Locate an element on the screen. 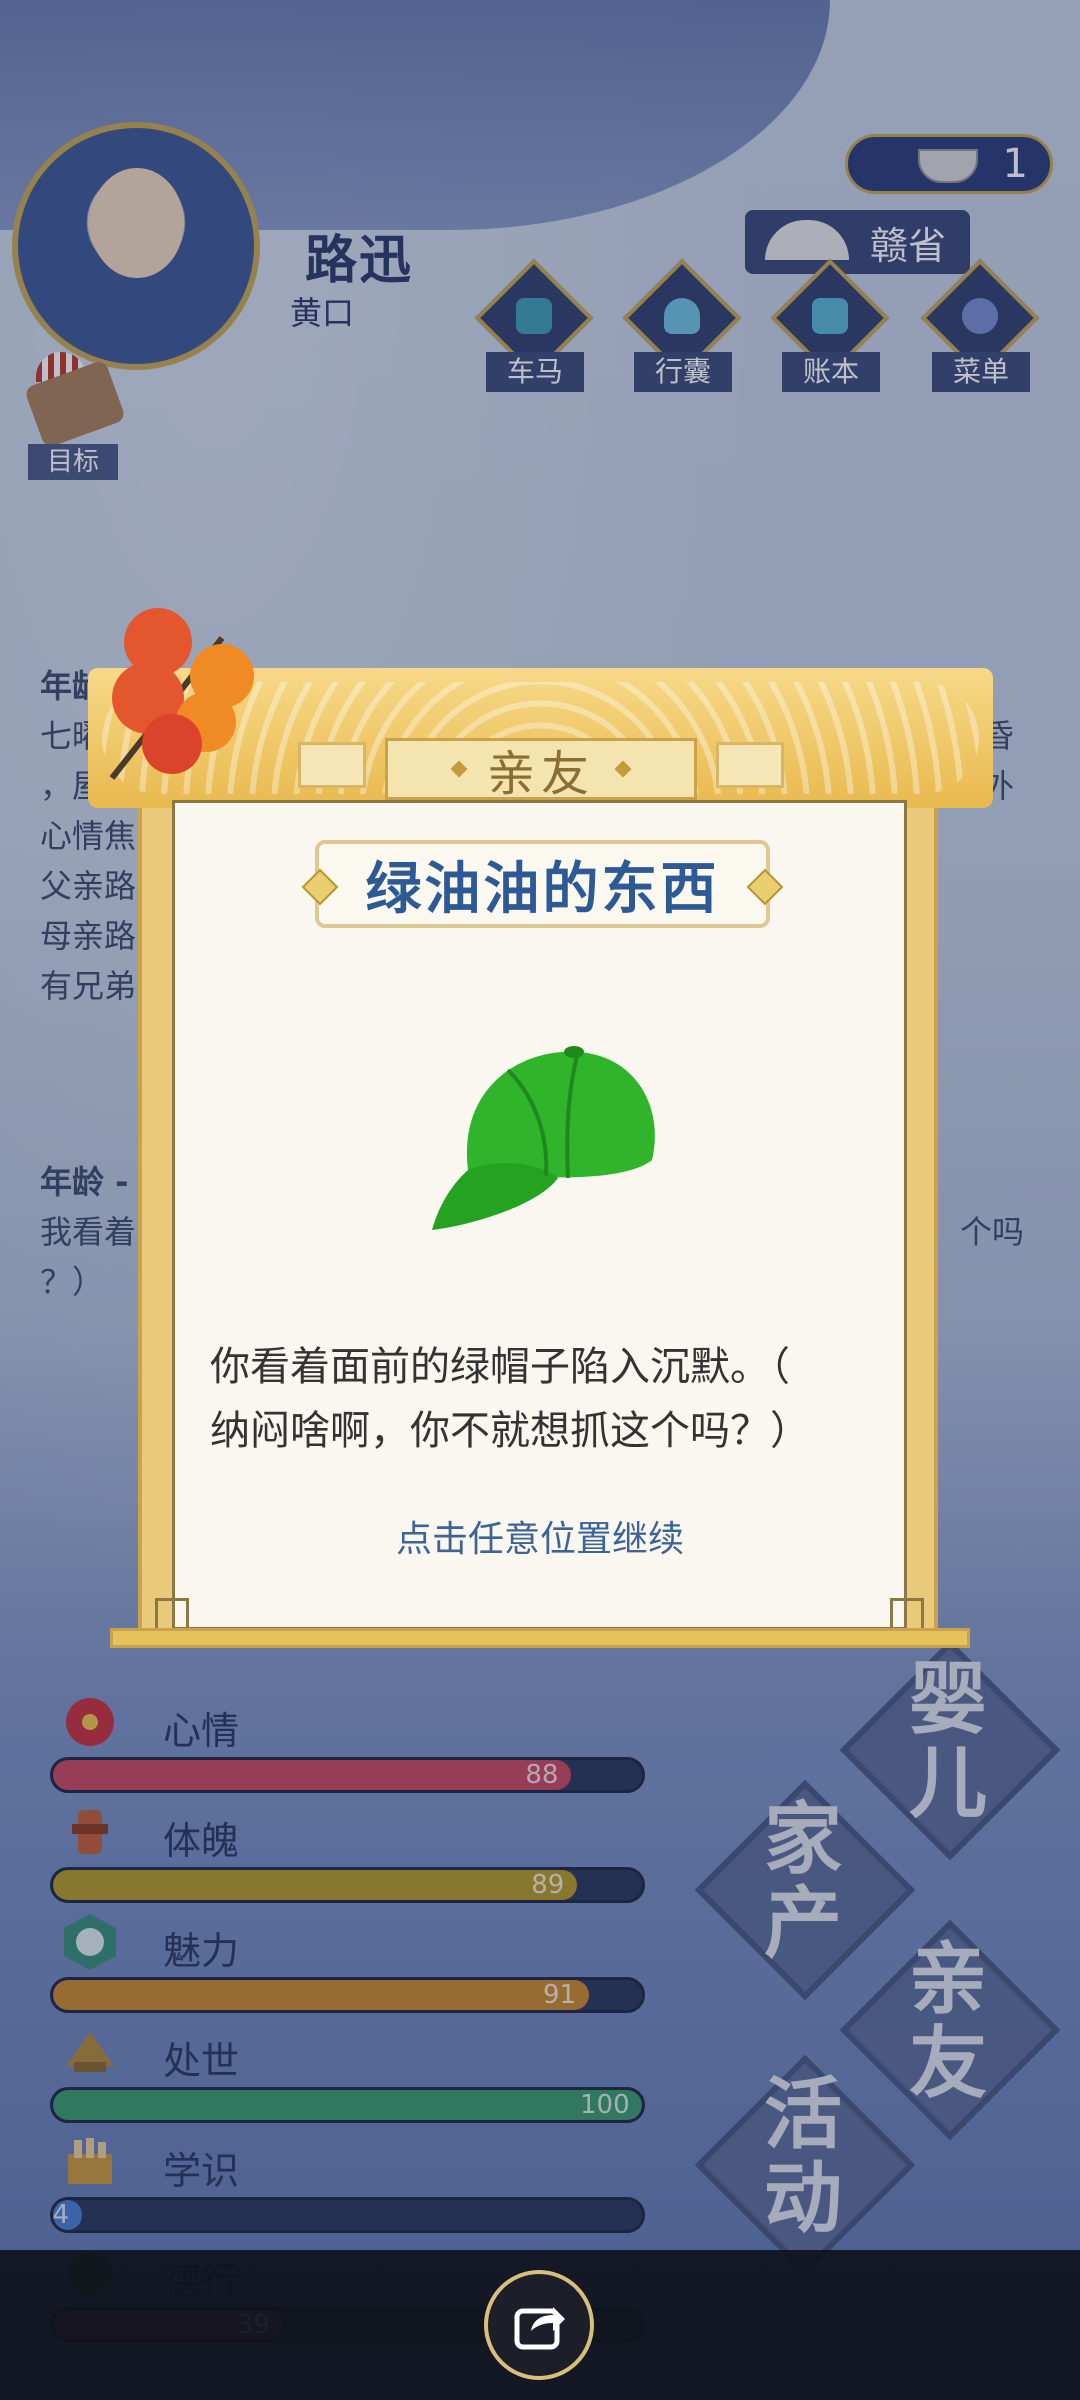 Image resolution: width=1080 pixels, height=2400 pixels. modal-base is located at coordinates (540, 1638).